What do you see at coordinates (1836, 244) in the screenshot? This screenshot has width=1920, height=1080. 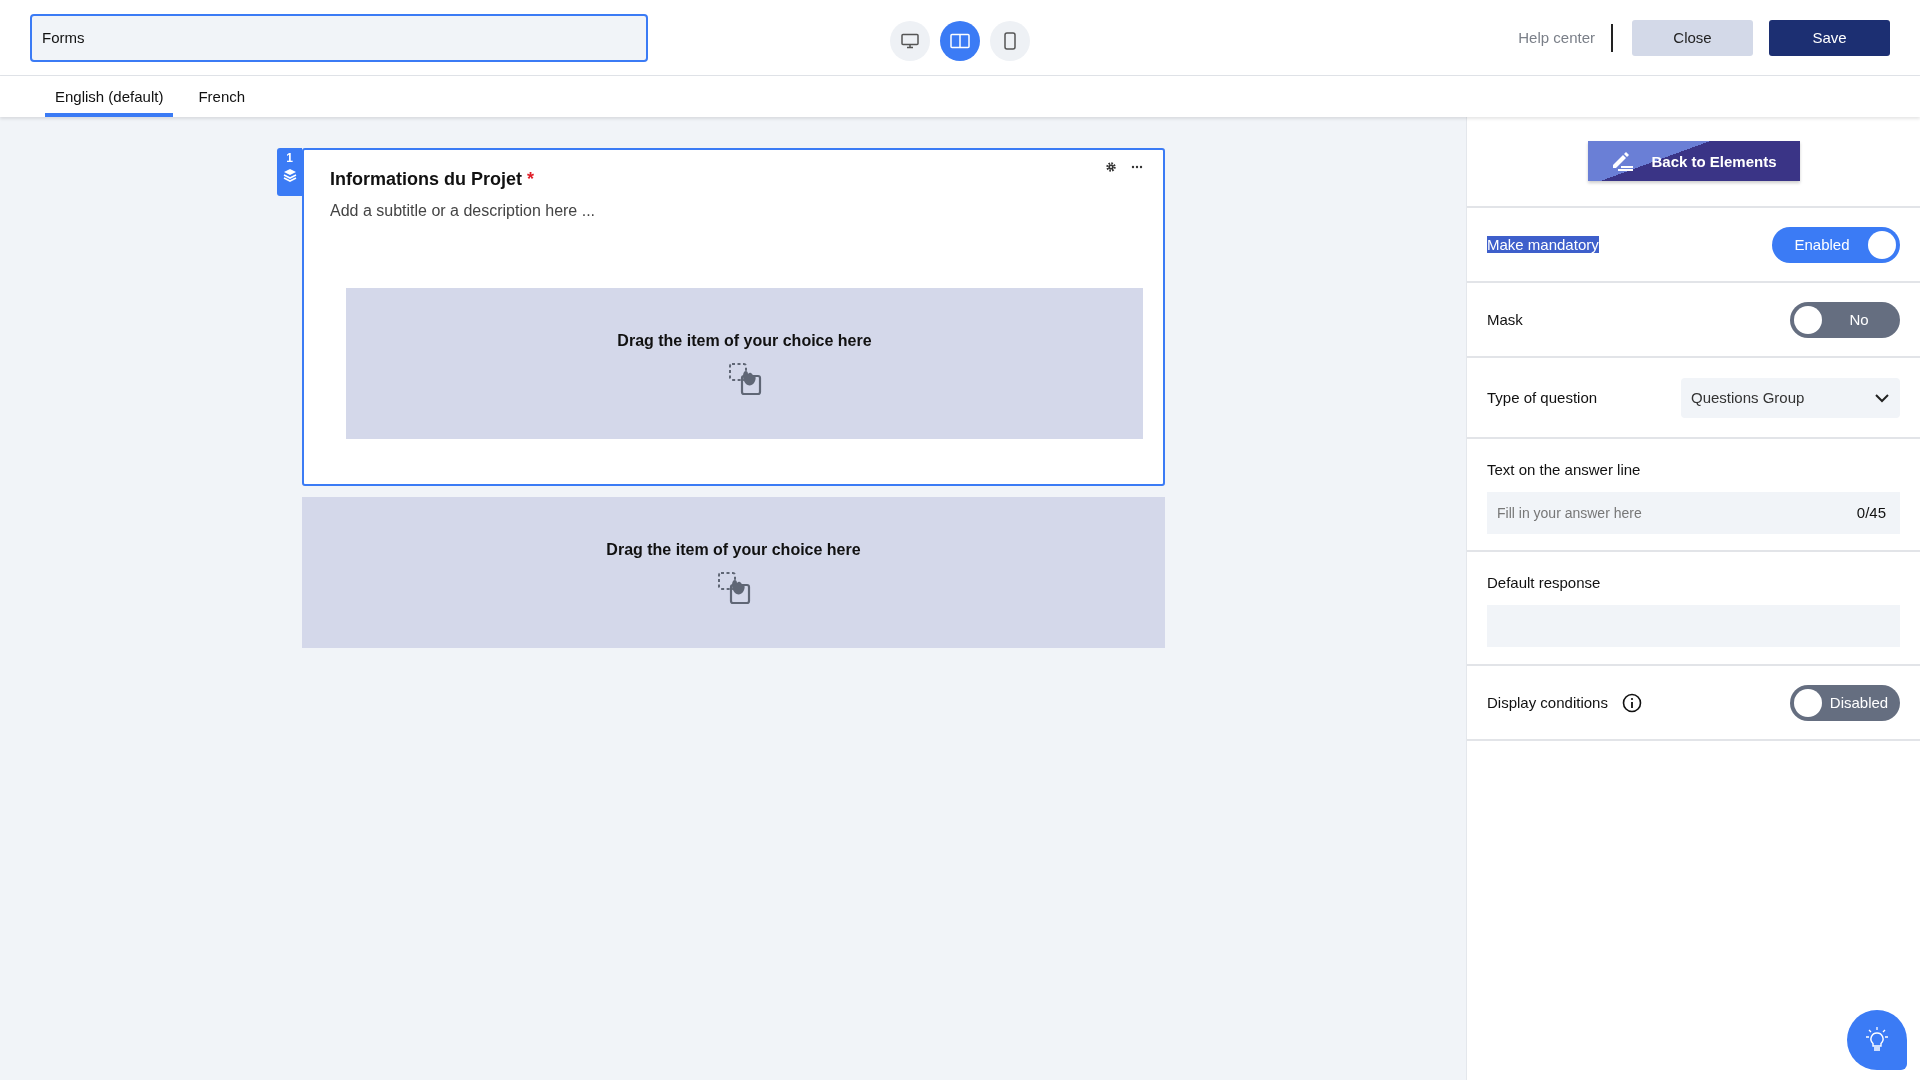 I see `toggle-switch: Enabled` at bounding box center [1836, 244].